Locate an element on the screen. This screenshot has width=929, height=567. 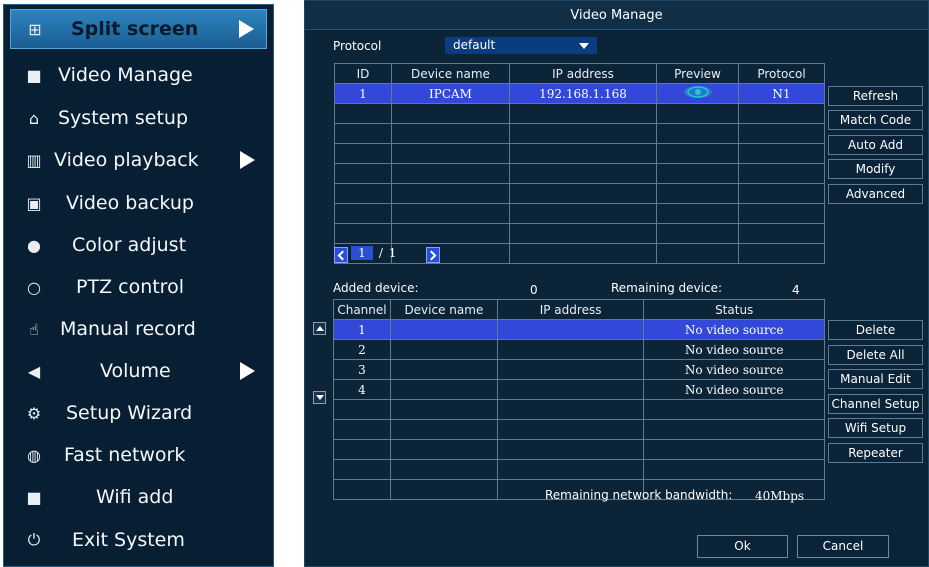
film-icon: ▥ is located at coordinates (34, 160).